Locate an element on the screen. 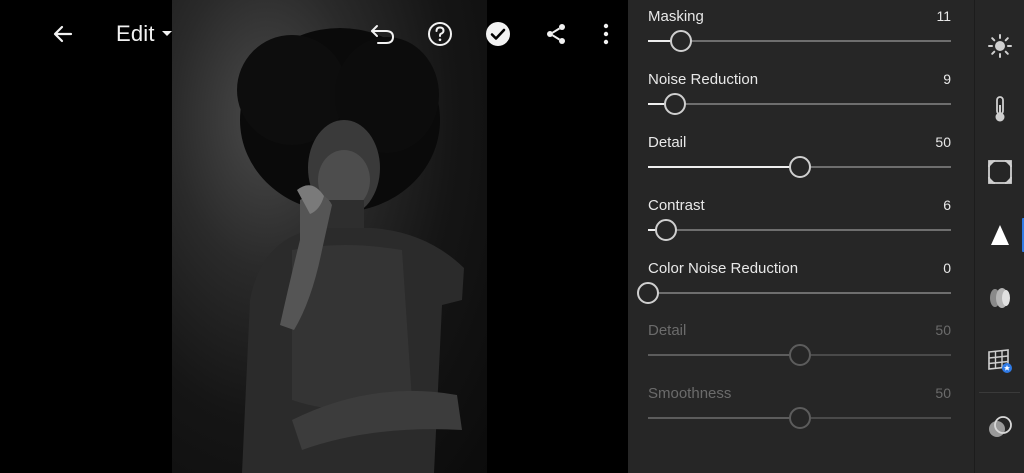  slider-label: Masking is located at coordinates (676, 16).